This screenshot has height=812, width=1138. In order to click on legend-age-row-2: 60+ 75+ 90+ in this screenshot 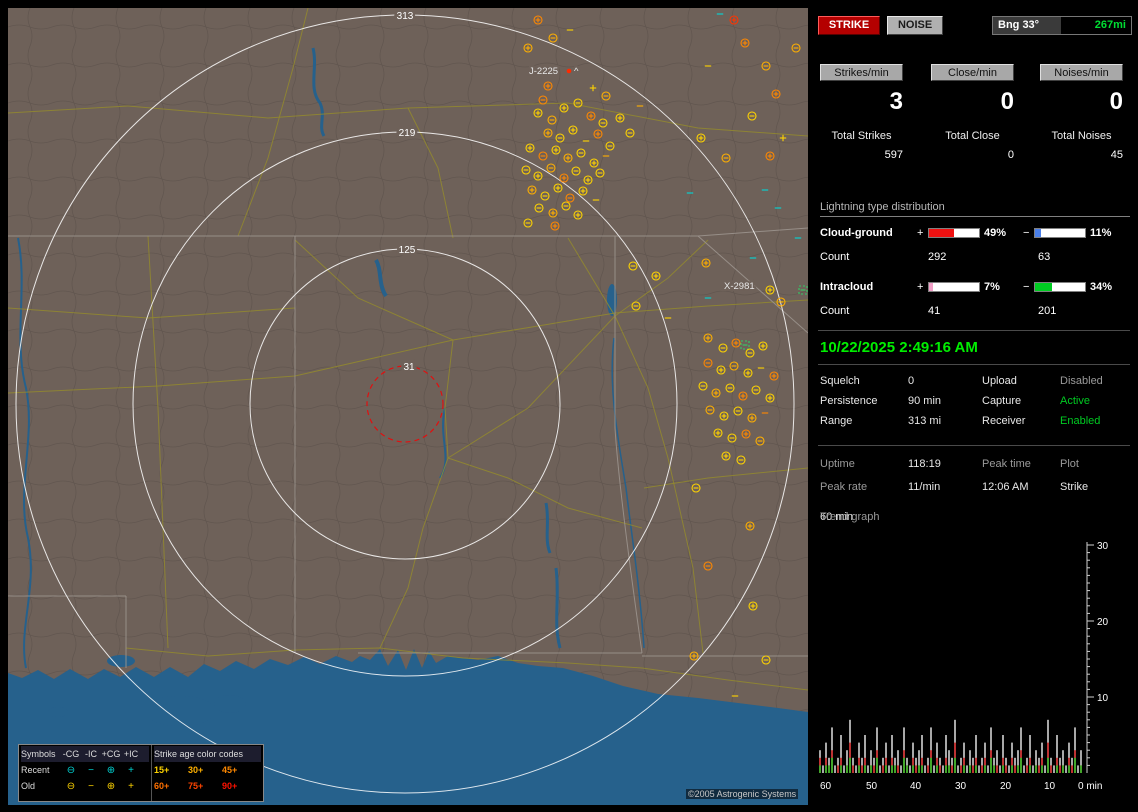, I will do `click(196, 786)`.